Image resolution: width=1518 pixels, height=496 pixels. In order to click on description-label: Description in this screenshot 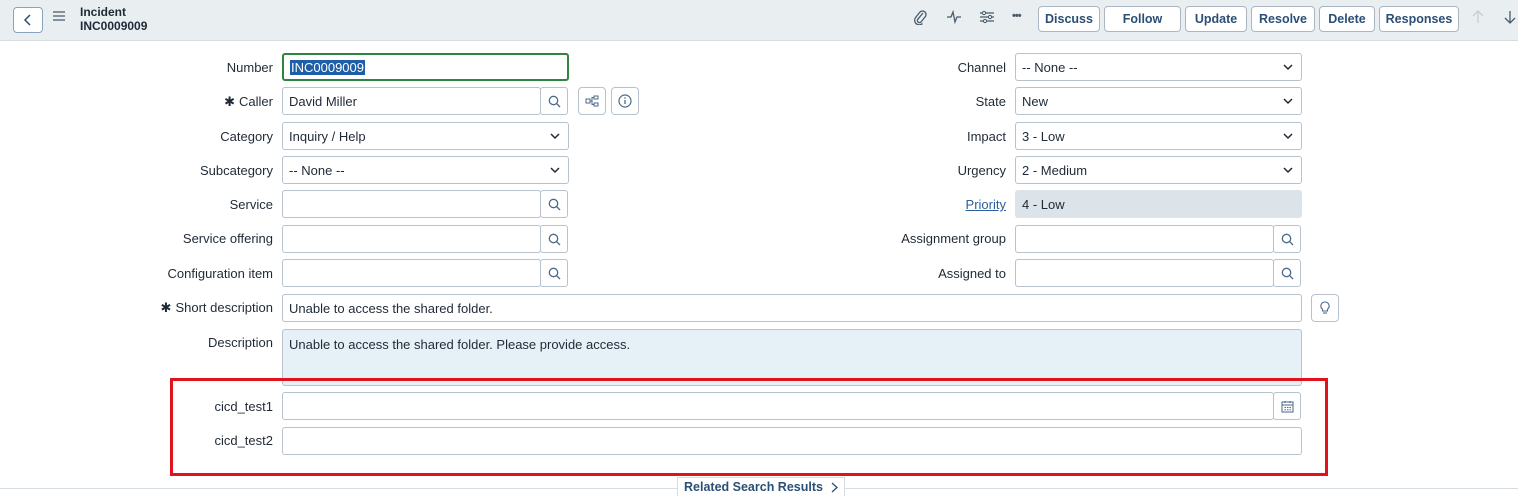, I will do `click(240, 342)`.